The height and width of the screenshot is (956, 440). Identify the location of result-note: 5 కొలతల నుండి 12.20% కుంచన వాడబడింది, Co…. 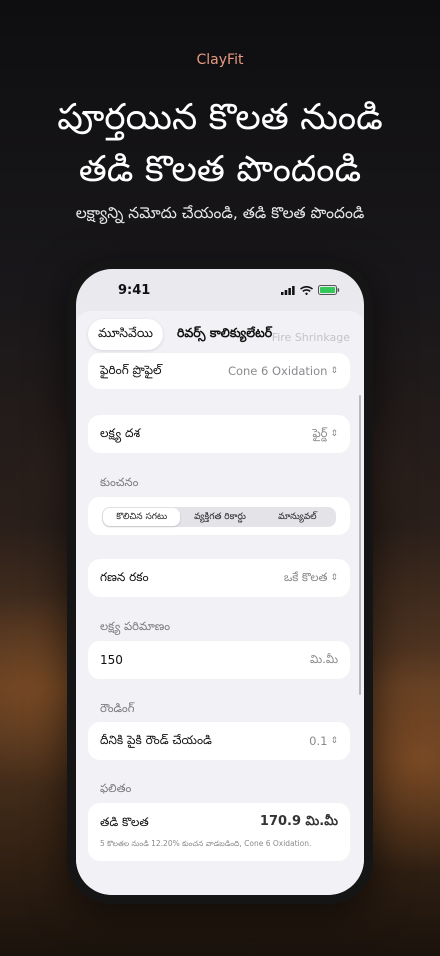
(206, 843).